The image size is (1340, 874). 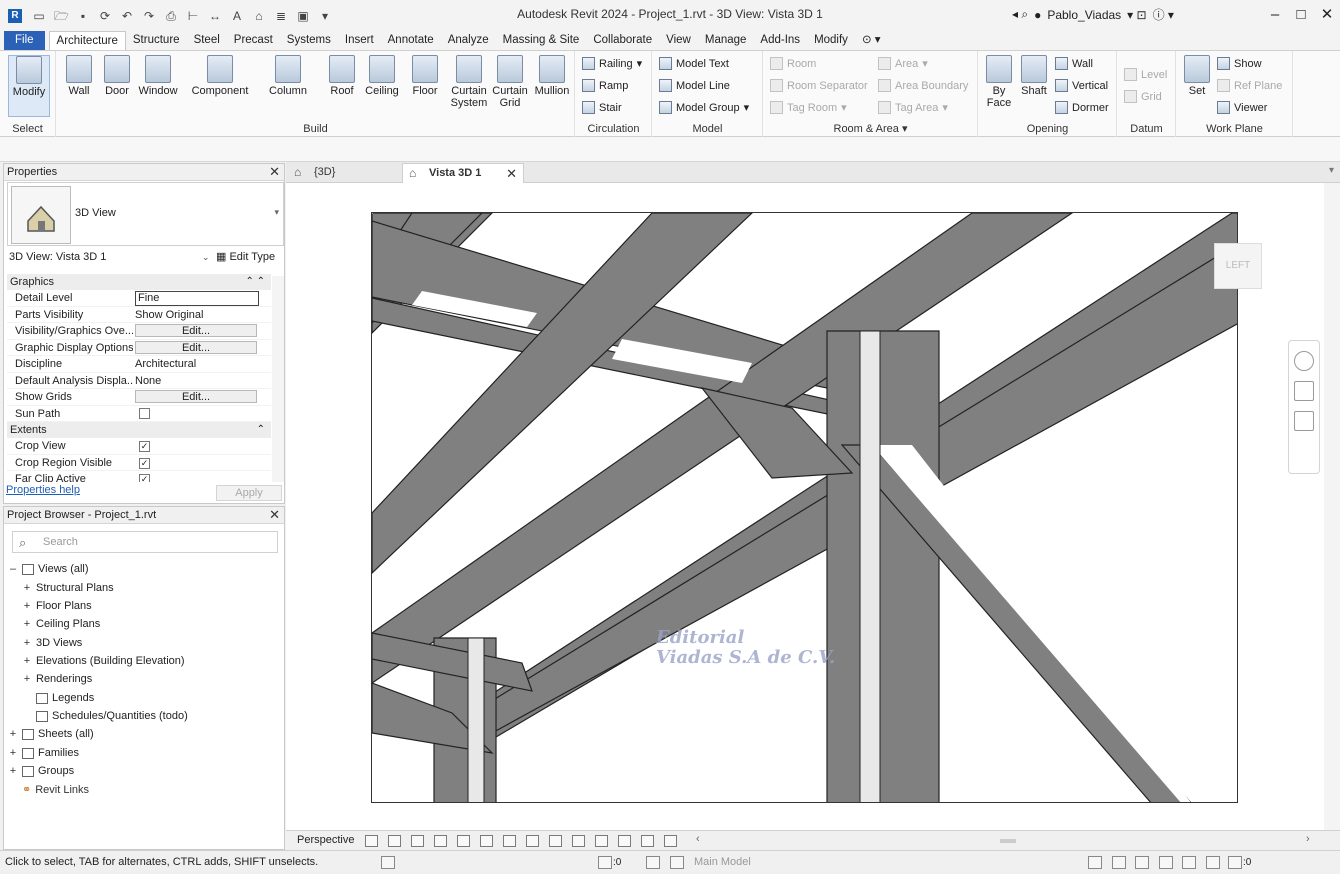 What do you see at coordinates (1034, 76) in the screenshot?
I see `shaft-button: Shaft` at bounding box center [1034, 76].